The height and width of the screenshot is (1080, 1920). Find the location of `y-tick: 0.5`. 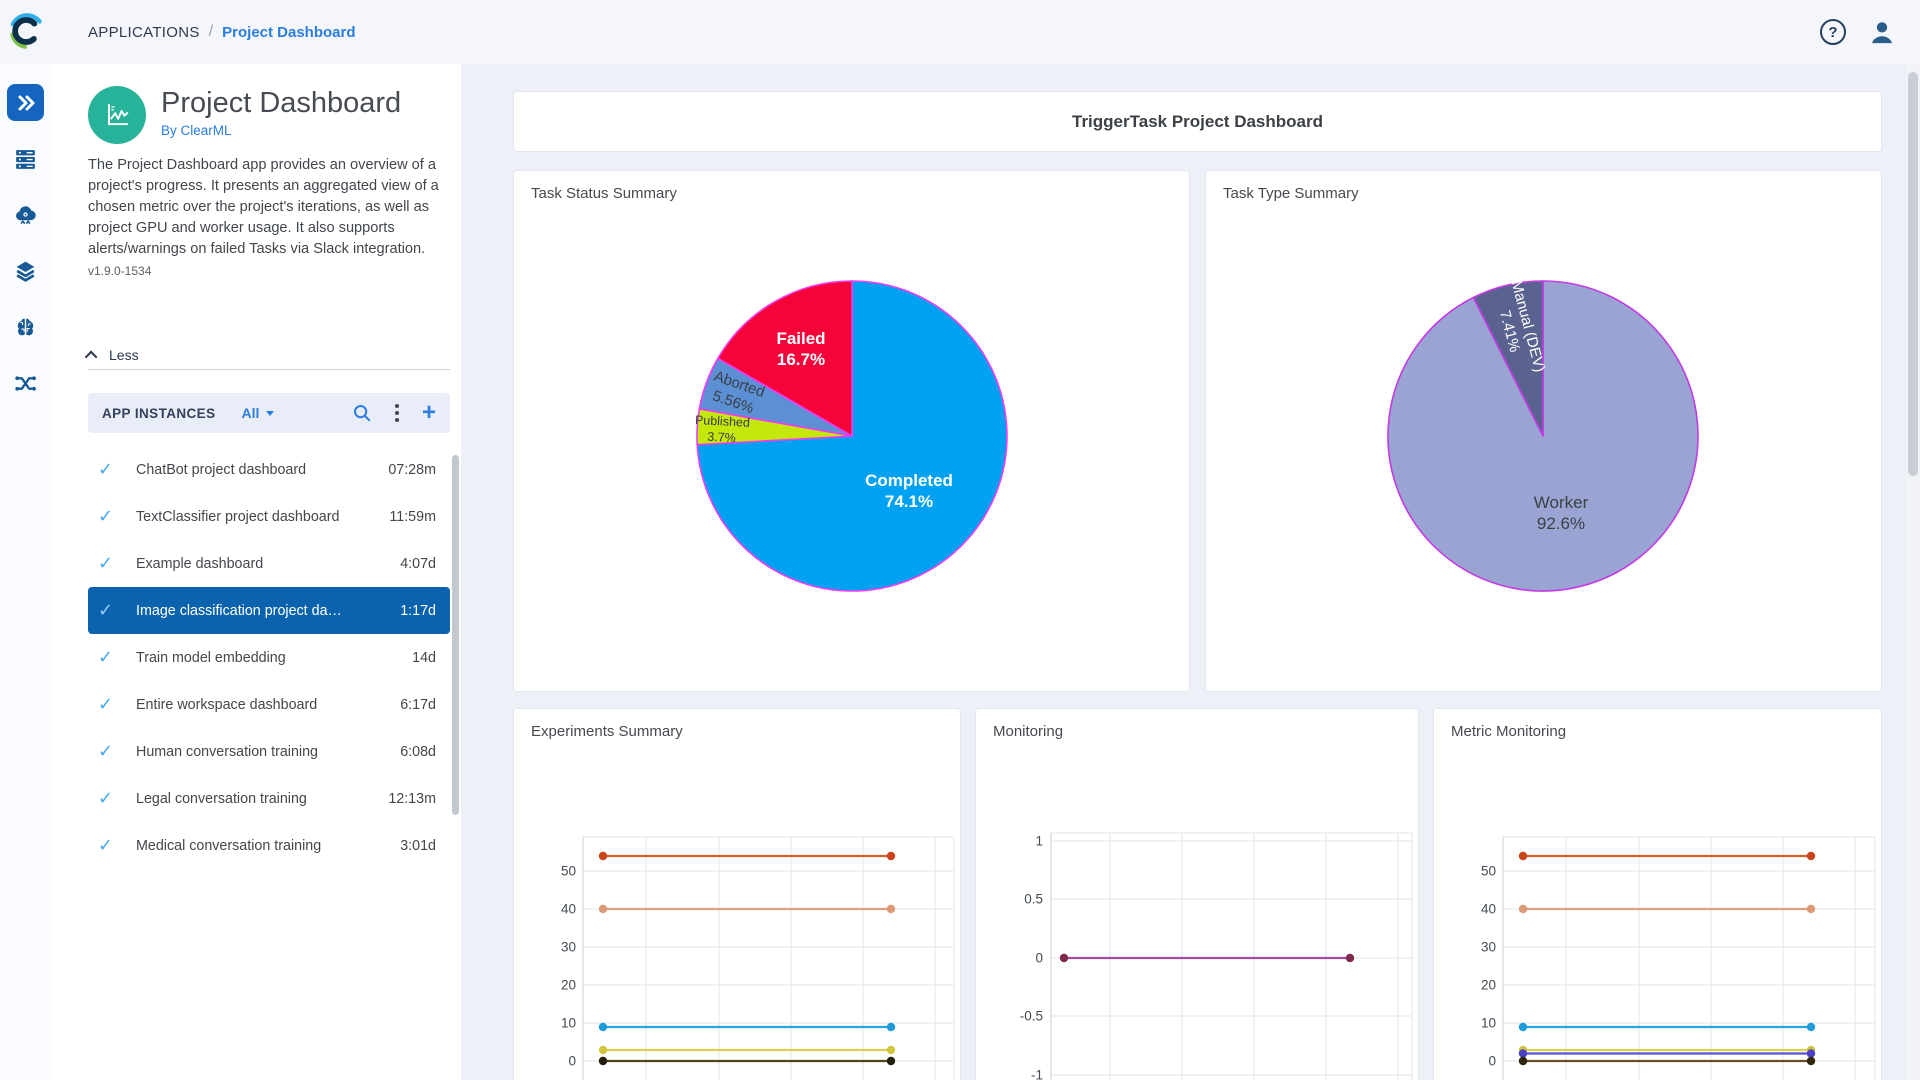

y-tick: 0.5 is located at coordinates (1033, 899).